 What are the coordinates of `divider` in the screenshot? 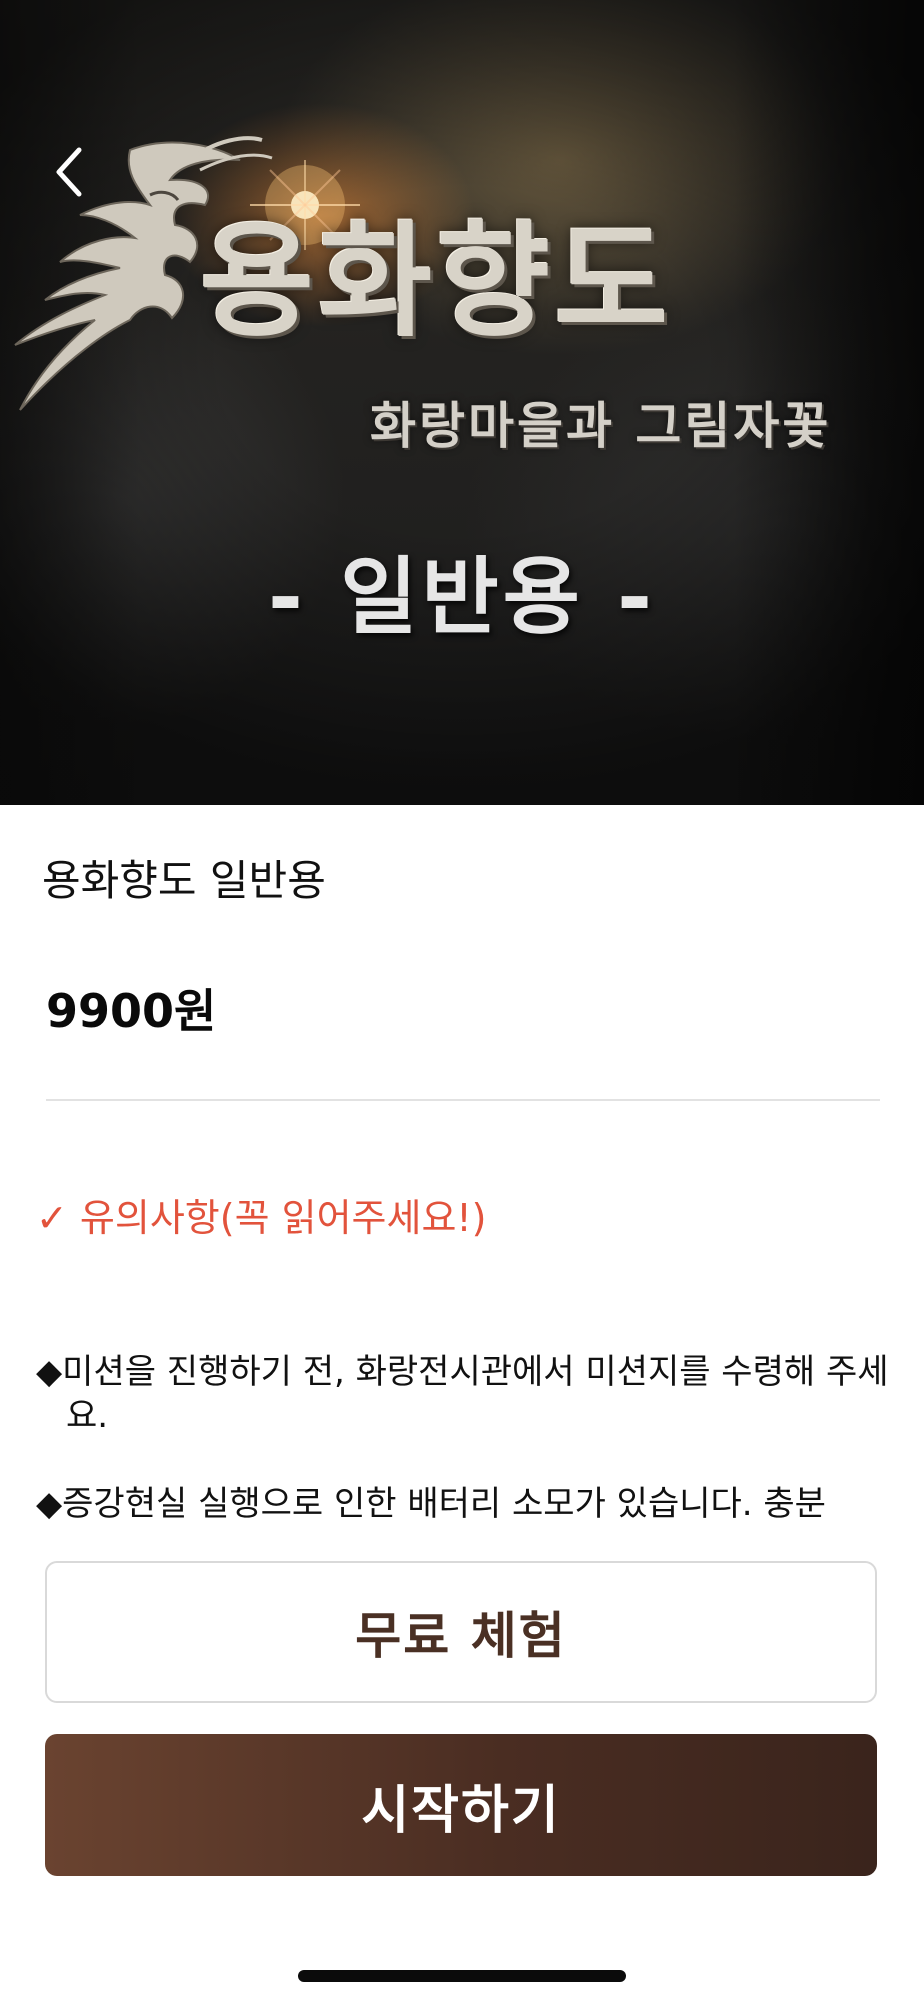 It's located at (463, 1100).